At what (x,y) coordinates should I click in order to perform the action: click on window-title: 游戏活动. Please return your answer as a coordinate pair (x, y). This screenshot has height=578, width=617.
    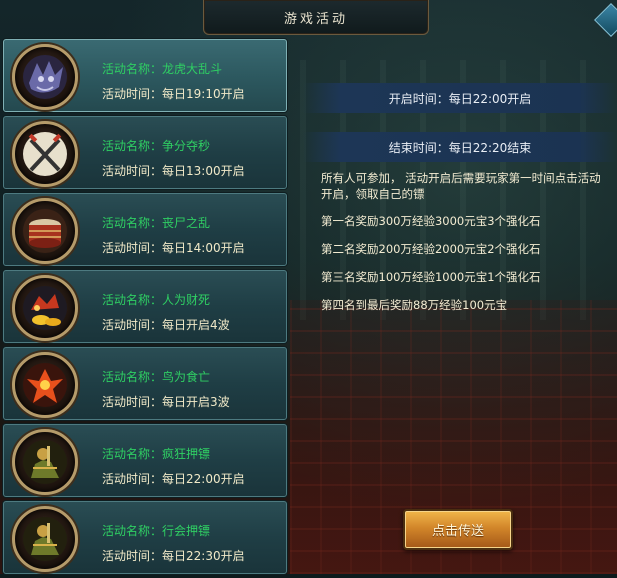
    Looking at the image, I should click on (315, 19).